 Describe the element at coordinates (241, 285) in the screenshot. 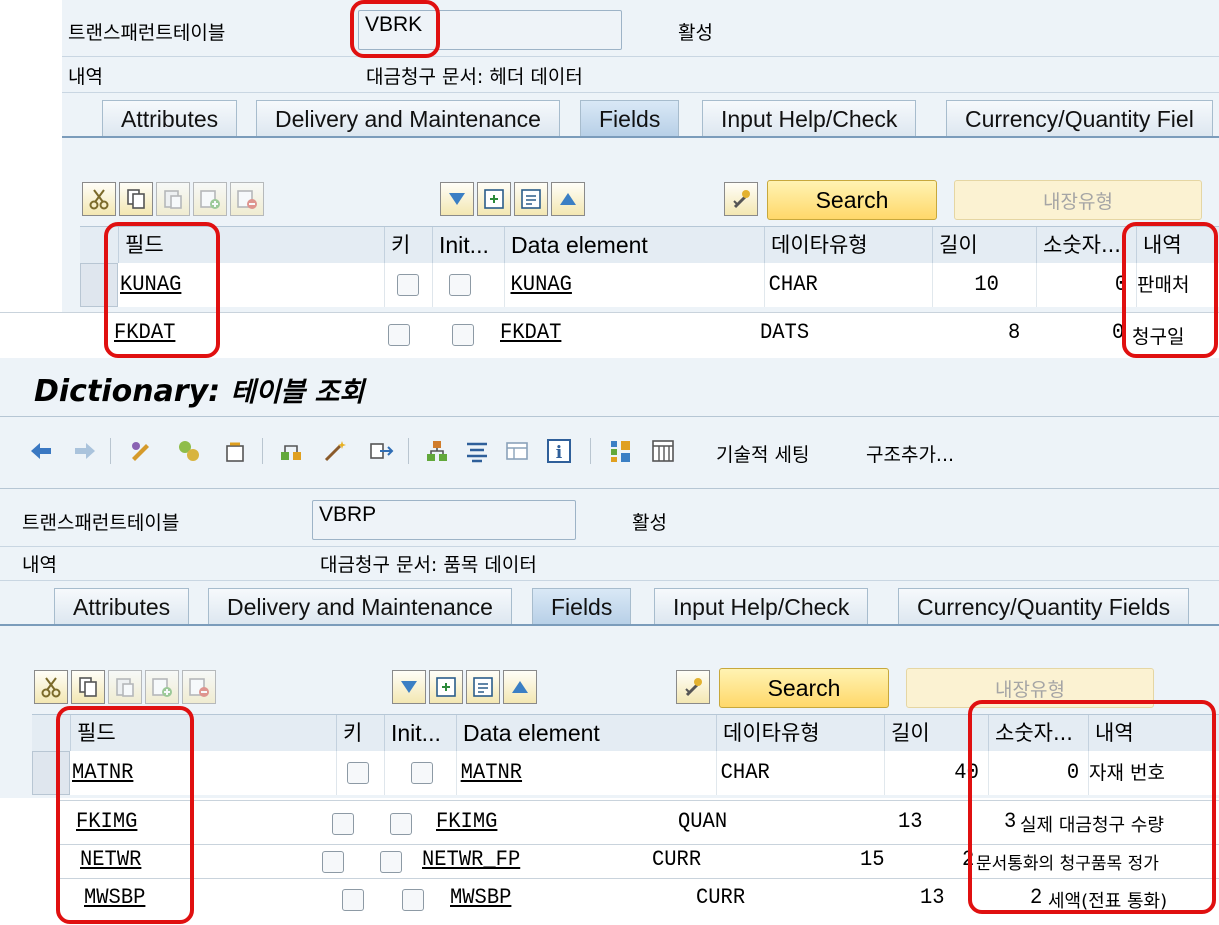

I see `field-name: KUNAG` at that location.